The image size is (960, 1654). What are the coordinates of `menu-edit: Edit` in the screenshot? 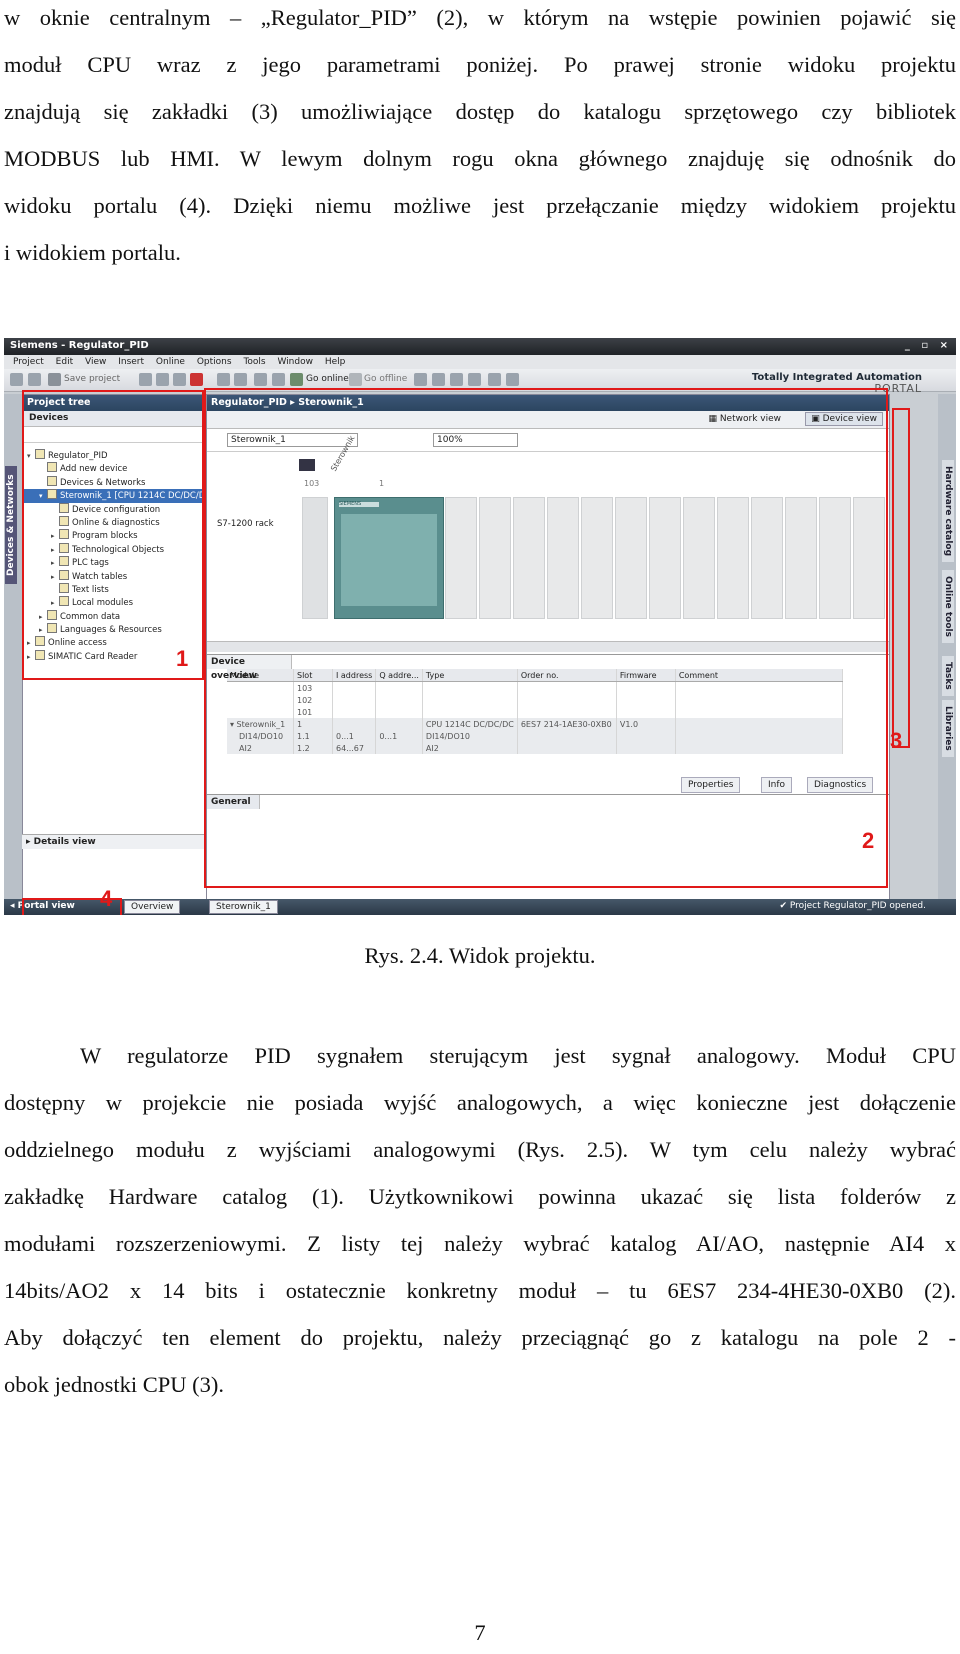 It's located at (64, 362).